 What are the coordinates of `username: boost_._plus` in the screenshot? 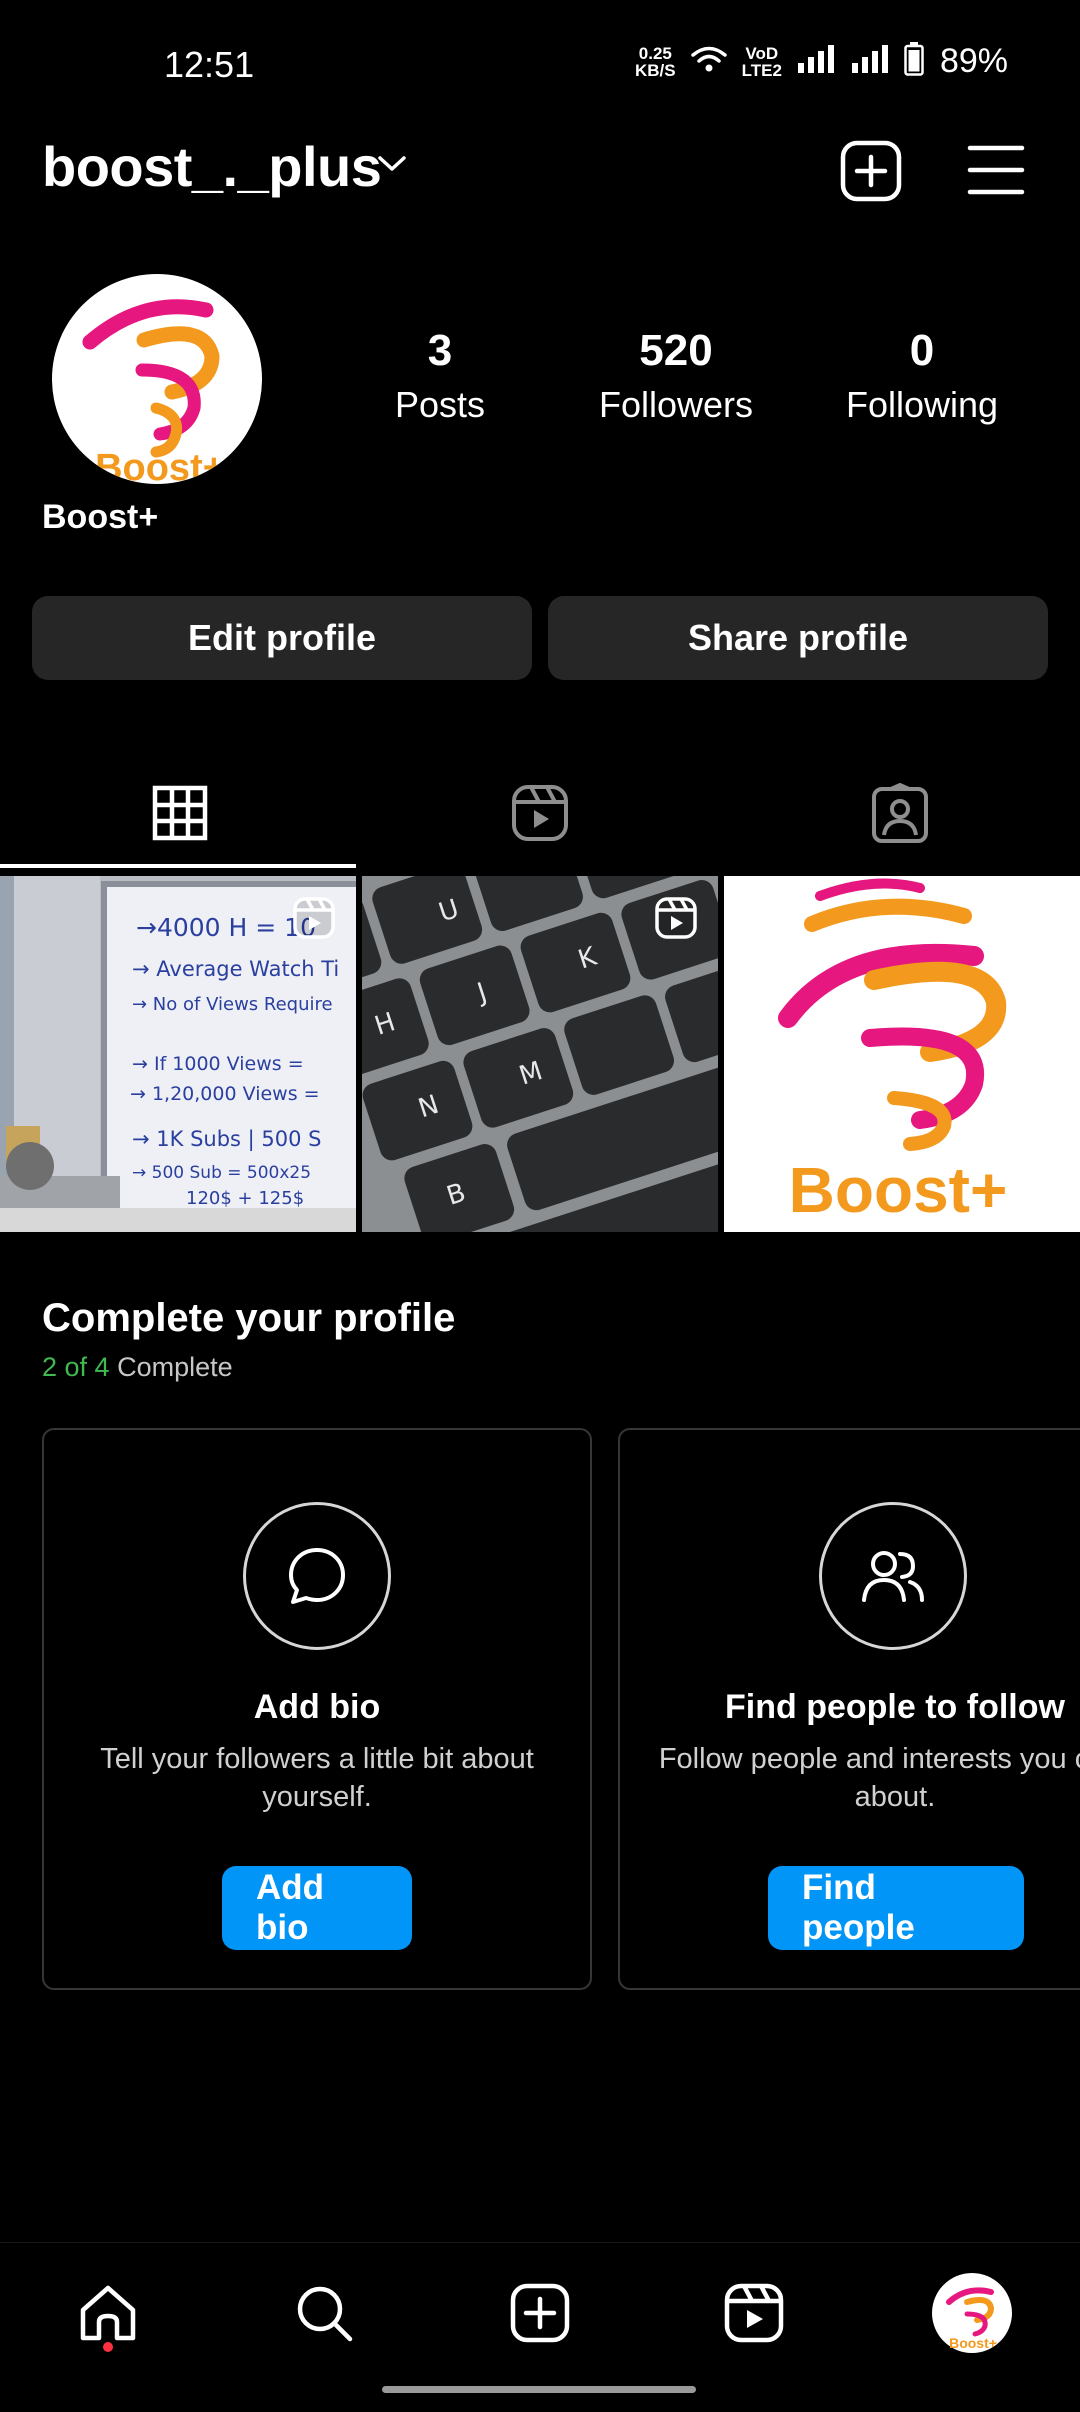 It's located at (212, 166).